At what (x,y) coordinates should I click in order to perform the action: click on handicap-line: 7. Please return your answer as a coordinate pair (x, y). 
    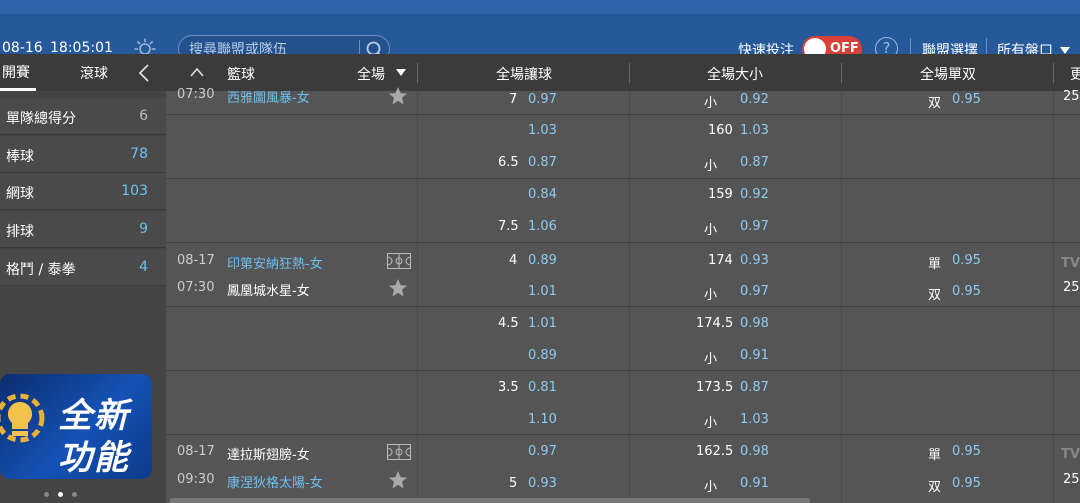
    Looking at the image, I should click on (513, 99).